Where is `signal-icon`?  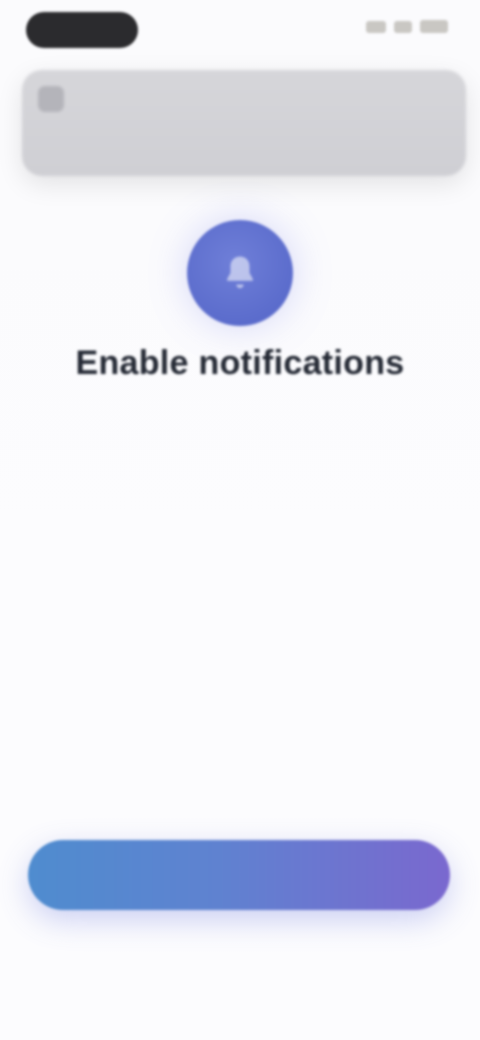
signal-icon is located at coordinates (376, 26).